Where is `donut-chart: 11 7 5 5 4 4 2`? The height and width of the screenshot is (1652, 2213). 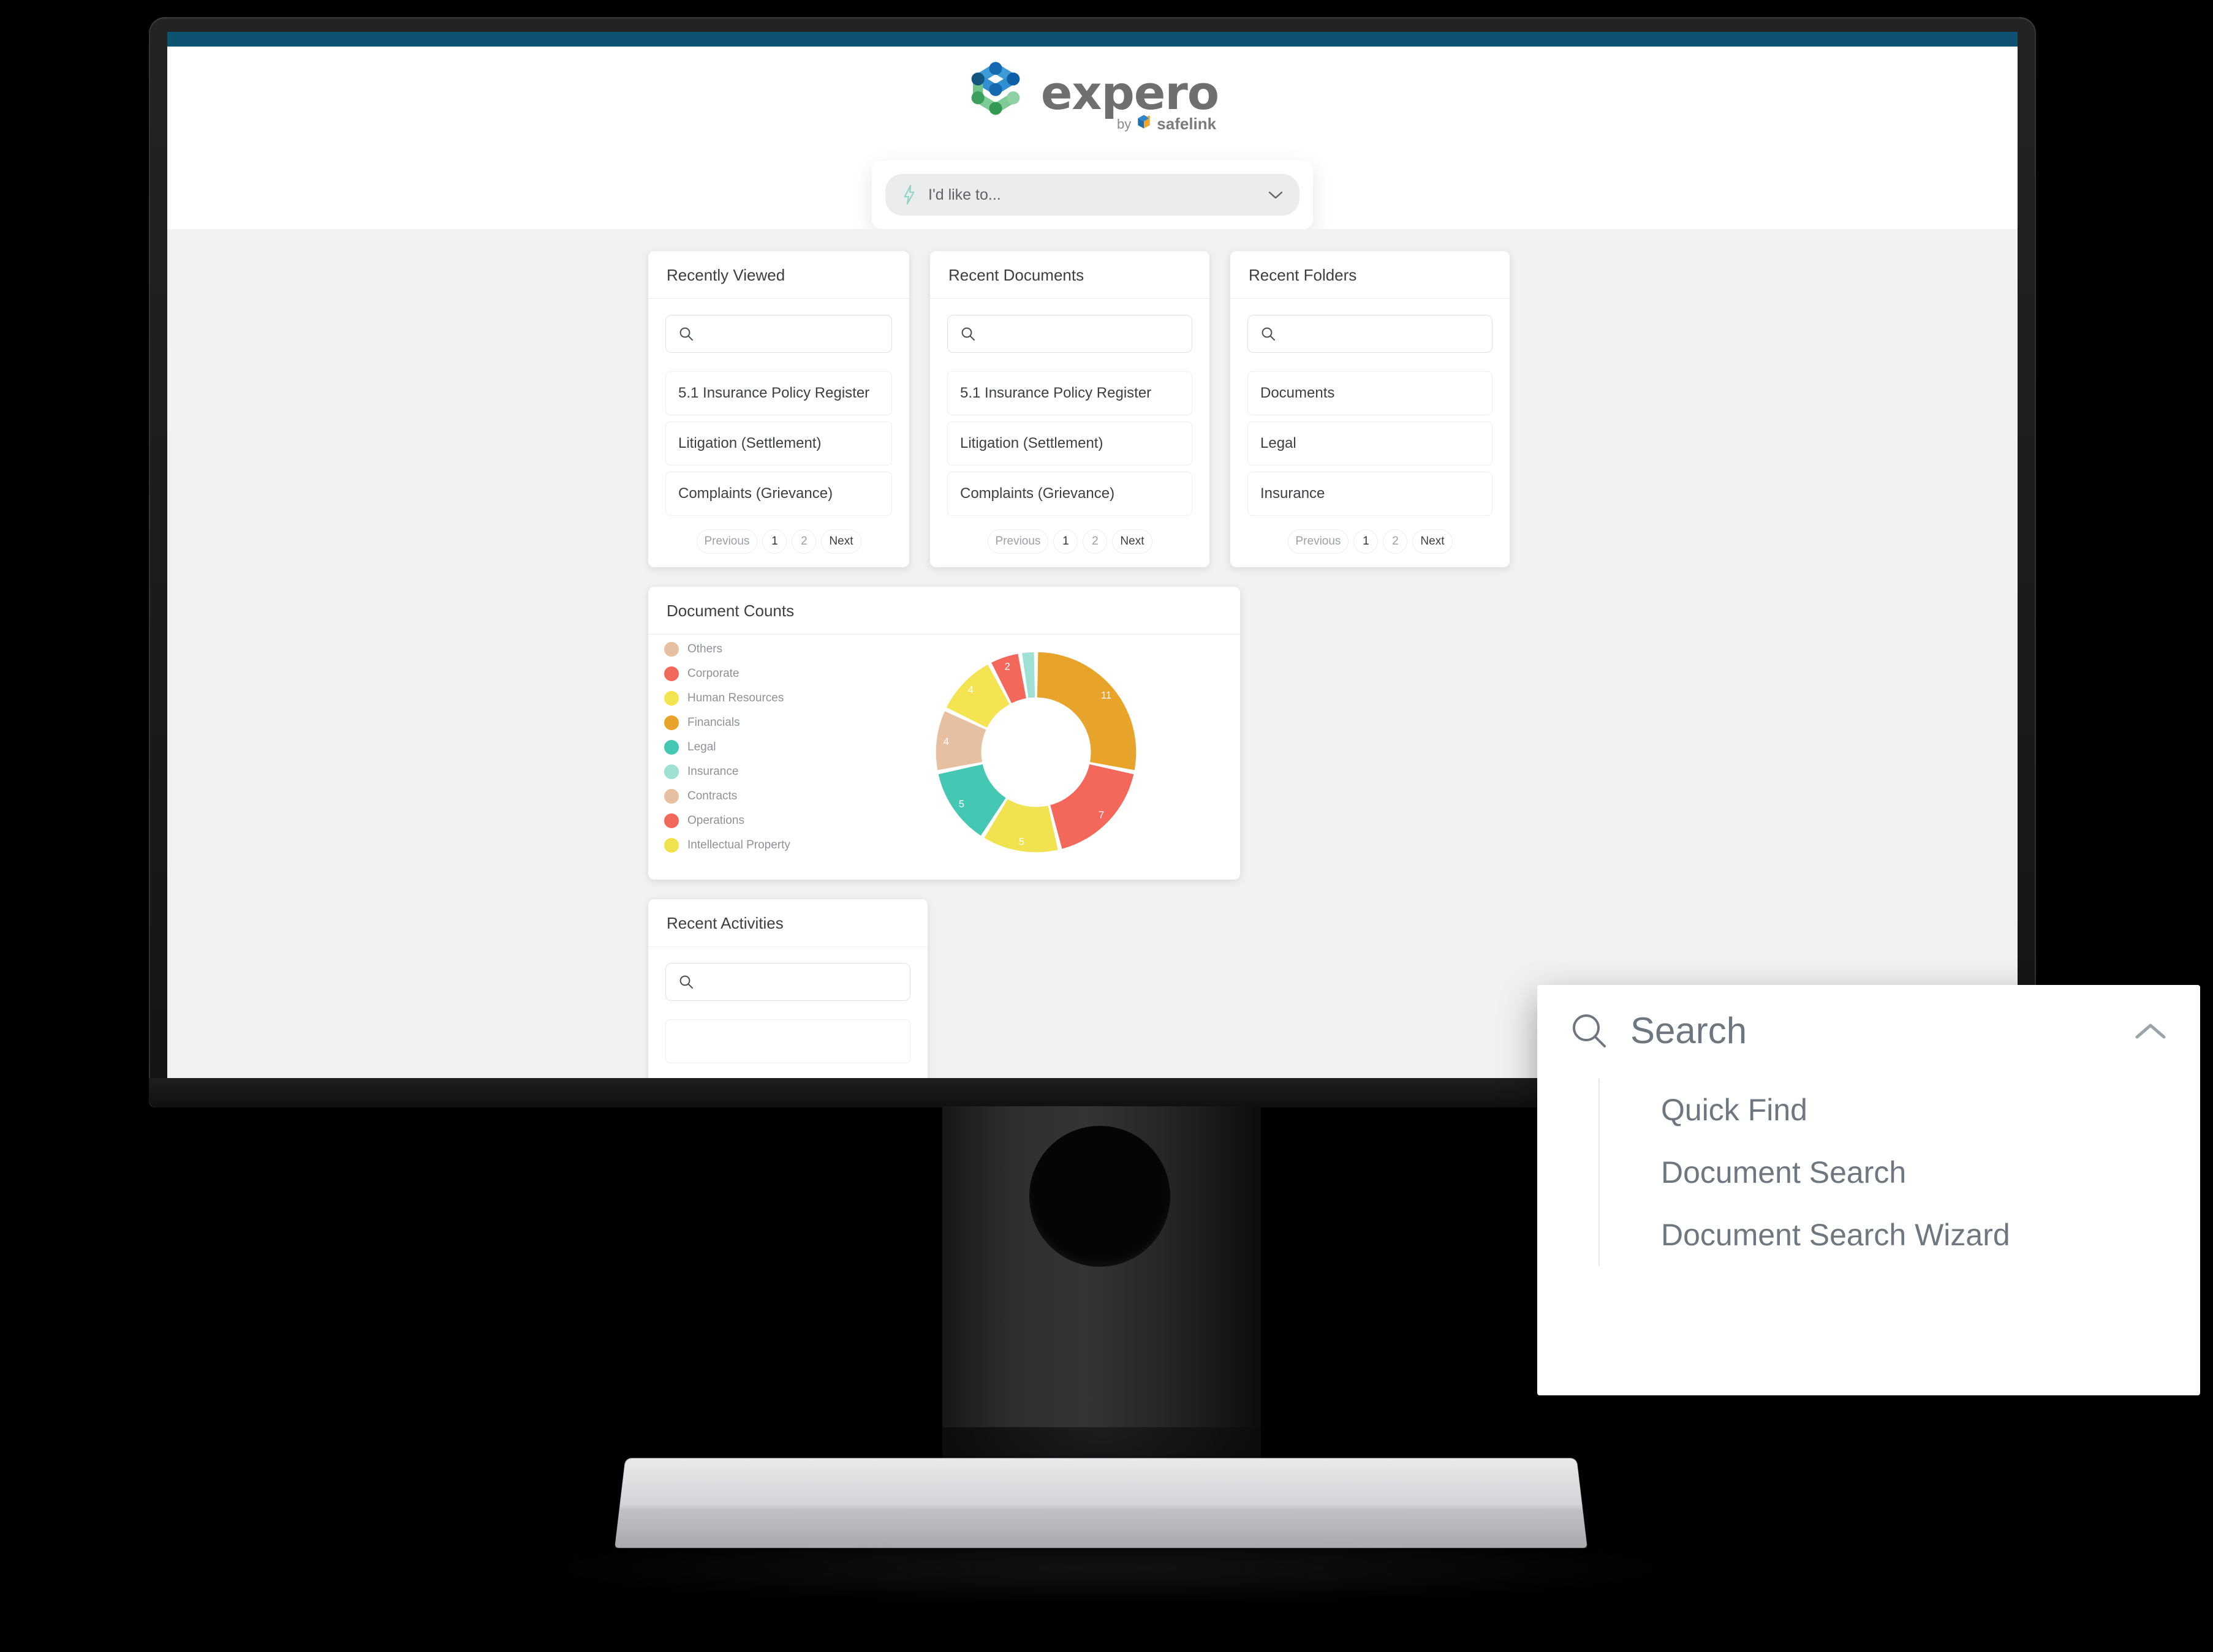
donut-chart: 11 7 5 5 4 4 2 is located at coordinates (1036, 752).